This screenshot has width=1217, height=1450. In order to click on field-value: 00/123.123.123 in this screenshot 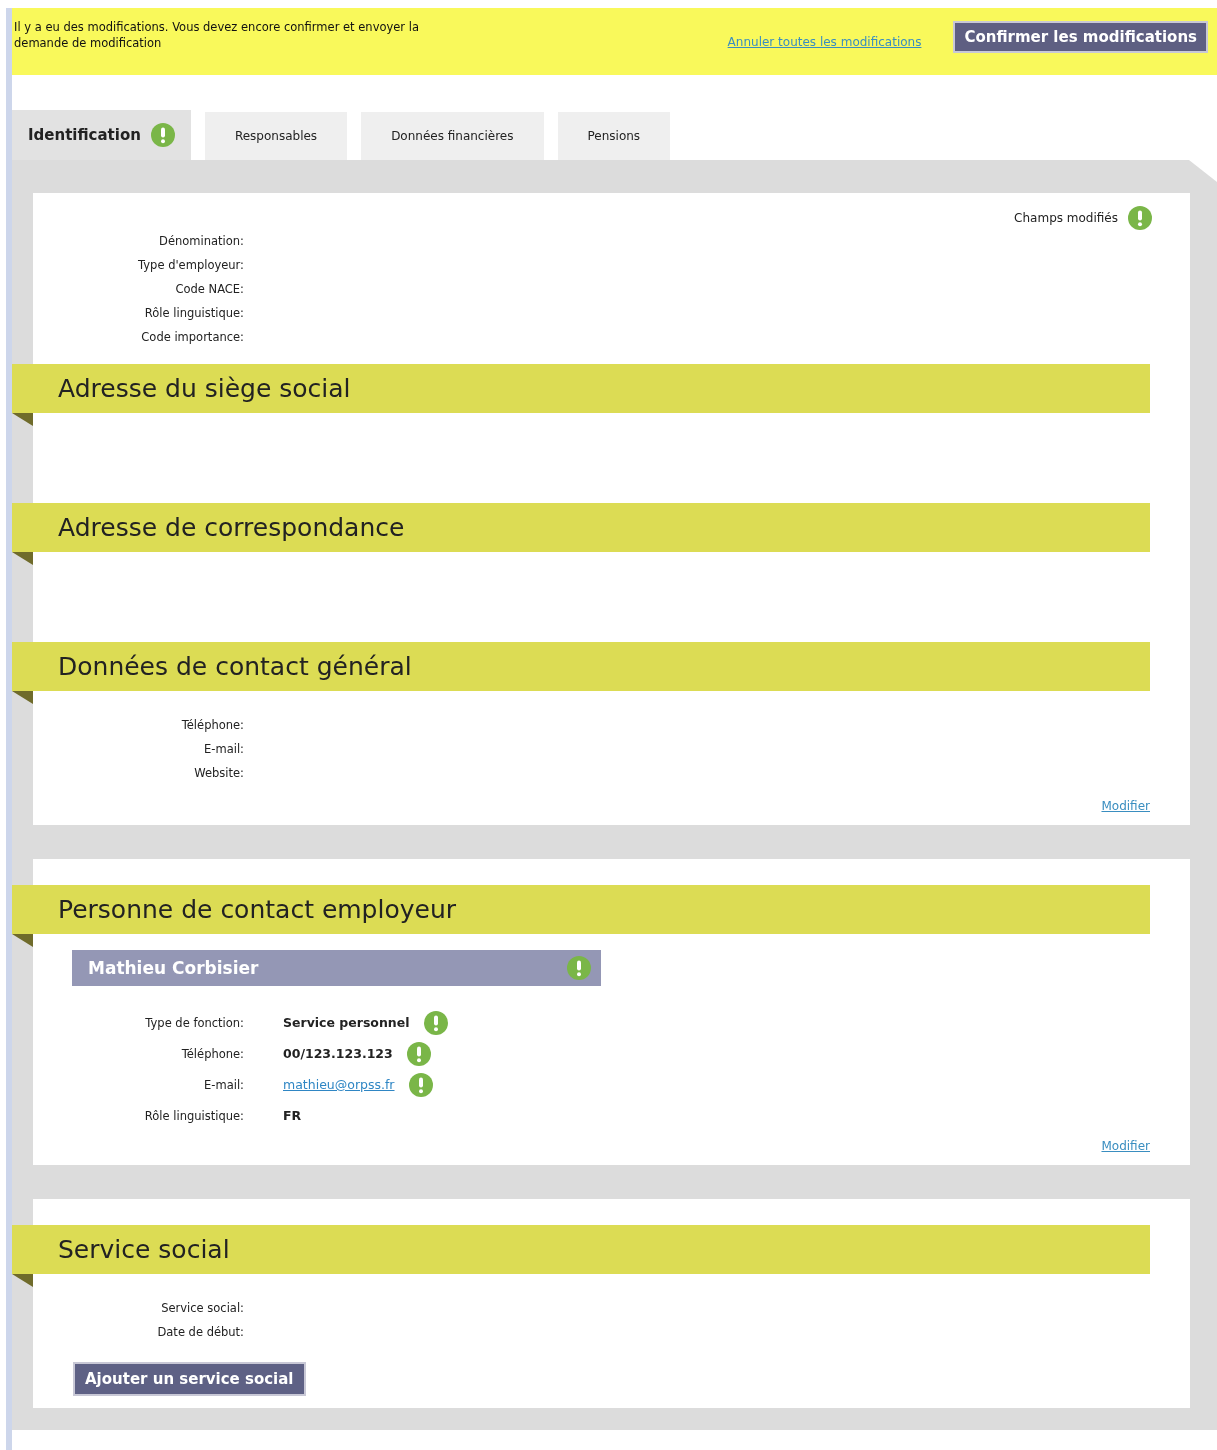, I will do `click(338, 1053)`.